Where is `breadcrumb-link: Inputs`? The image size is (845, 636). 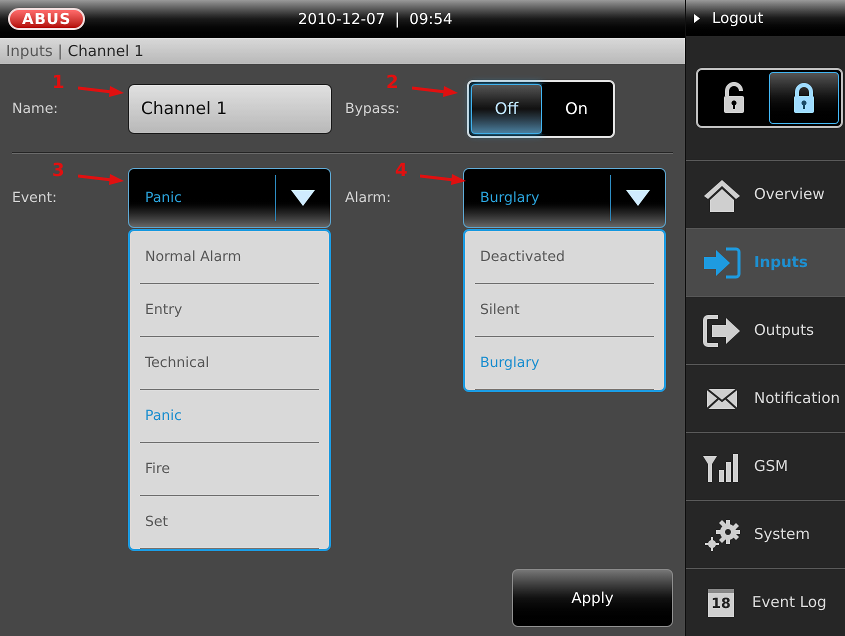 breadcrumb-link: Inputs is located at coordinates (29, 51).